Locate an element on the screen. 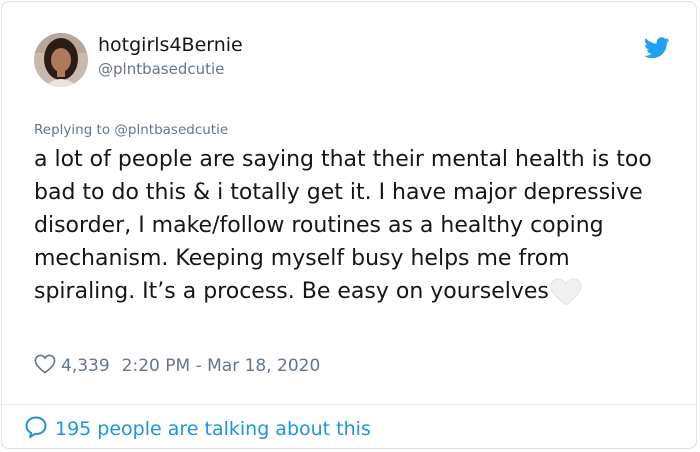  avatar is located at coordinates (61, 60).